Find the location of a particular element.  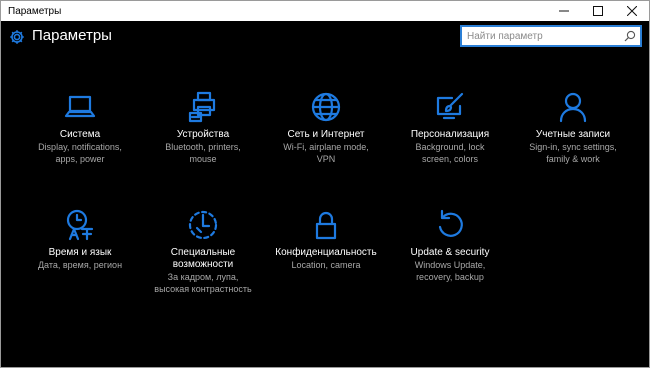

tile-description: Sign-in, sync settings, is located at coordinates (573, 147).